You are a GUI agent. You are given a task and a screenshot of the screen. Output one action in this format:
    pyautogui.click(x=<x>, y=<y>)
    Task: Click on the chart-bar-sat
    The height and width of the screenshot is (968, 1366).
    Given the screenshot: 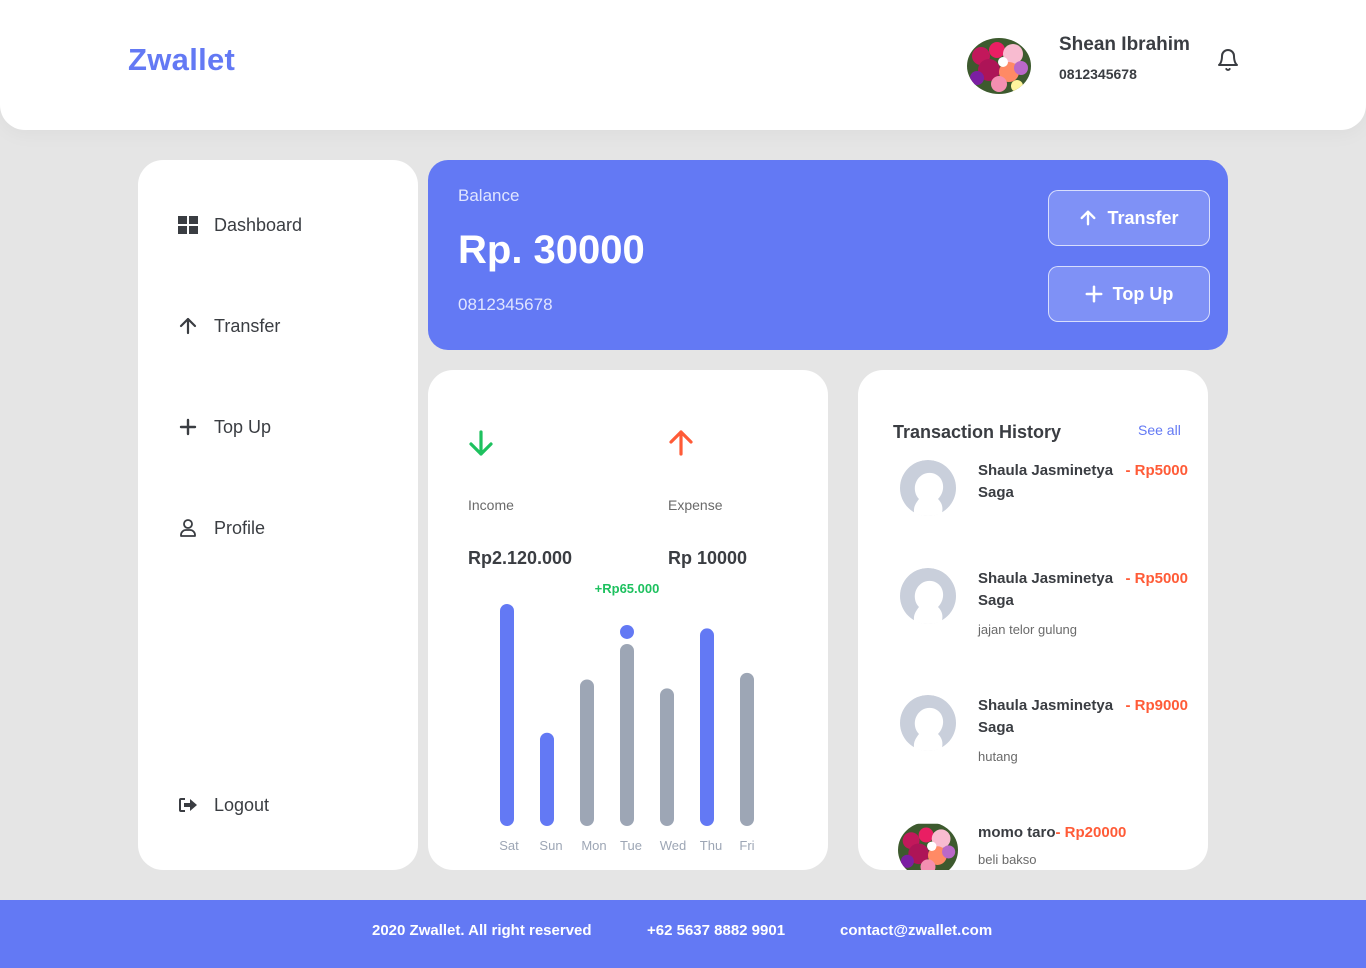 What is the action you would take?
    pyautogui.click(x=507, y=715)
    